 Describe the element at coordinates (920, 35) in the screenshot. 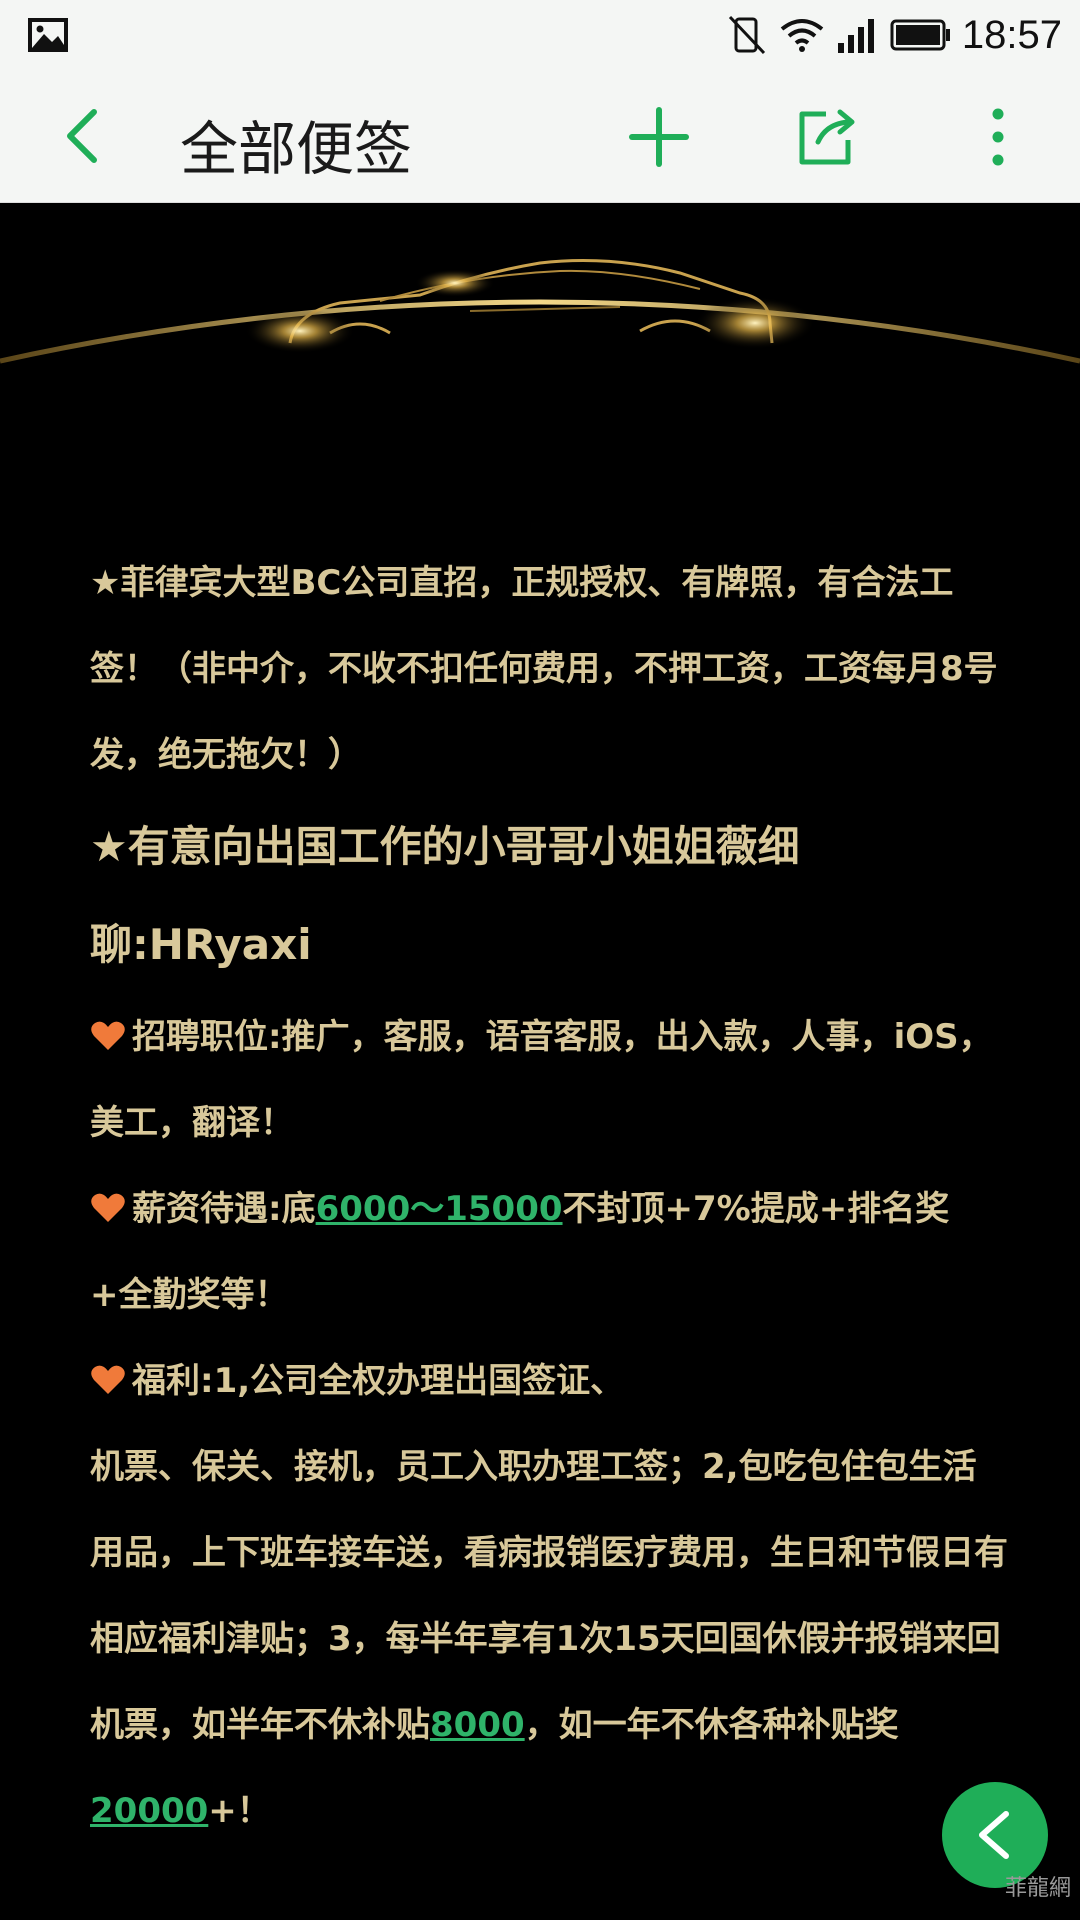

I see `battery-icon` at that location.